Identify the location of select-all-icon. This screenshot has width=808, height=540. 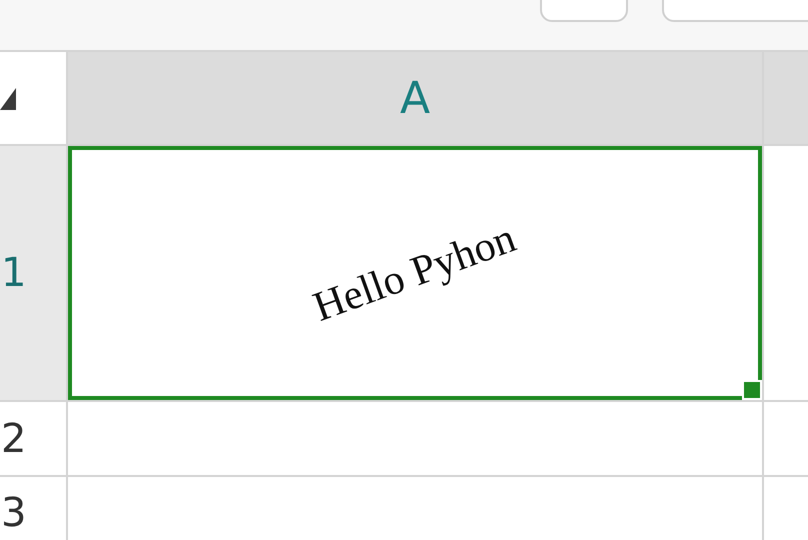
(8, 99).